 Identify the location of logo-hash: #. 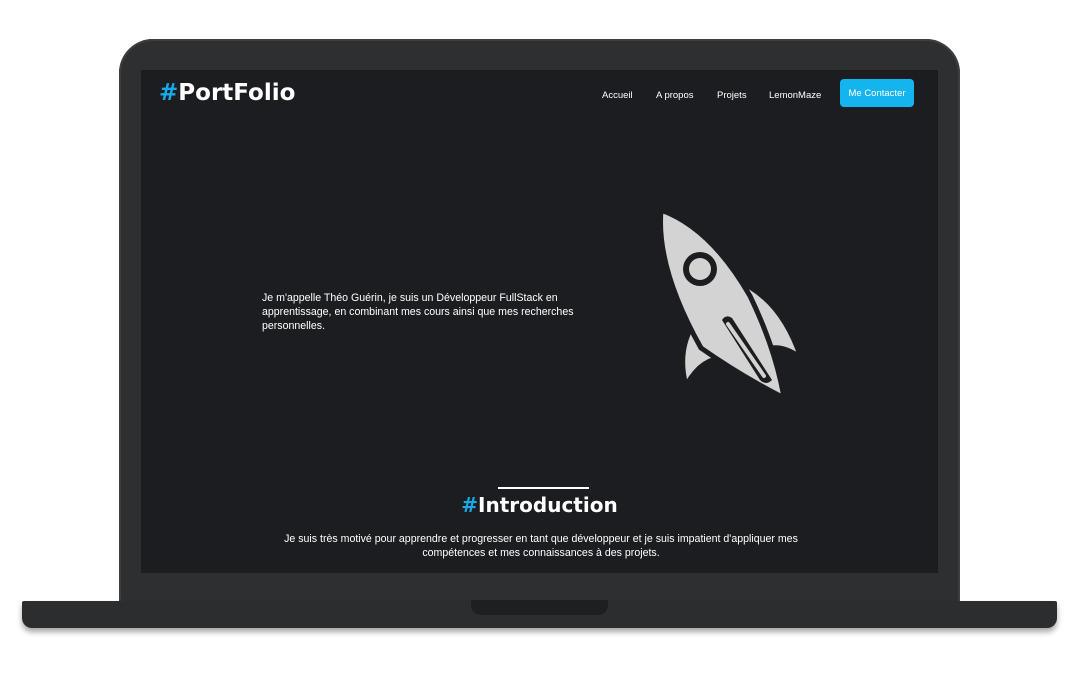
(169, 93).